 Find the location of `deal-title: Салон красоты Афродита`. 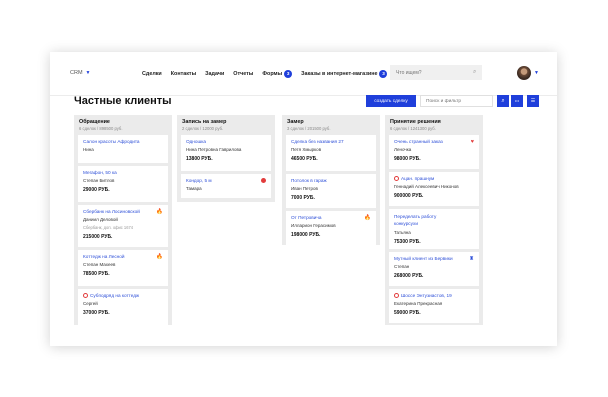

deal-title: Салон красоты Афродита is located at coordinates (123, 141).